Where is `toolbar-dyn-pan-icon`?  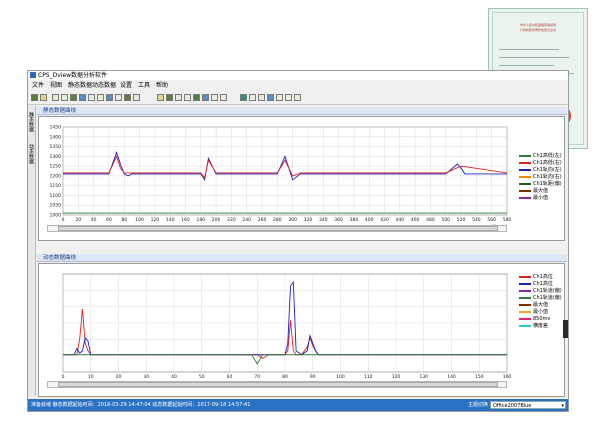
toolbar-dyn-pan-icon is located at coordinates (196, 97).